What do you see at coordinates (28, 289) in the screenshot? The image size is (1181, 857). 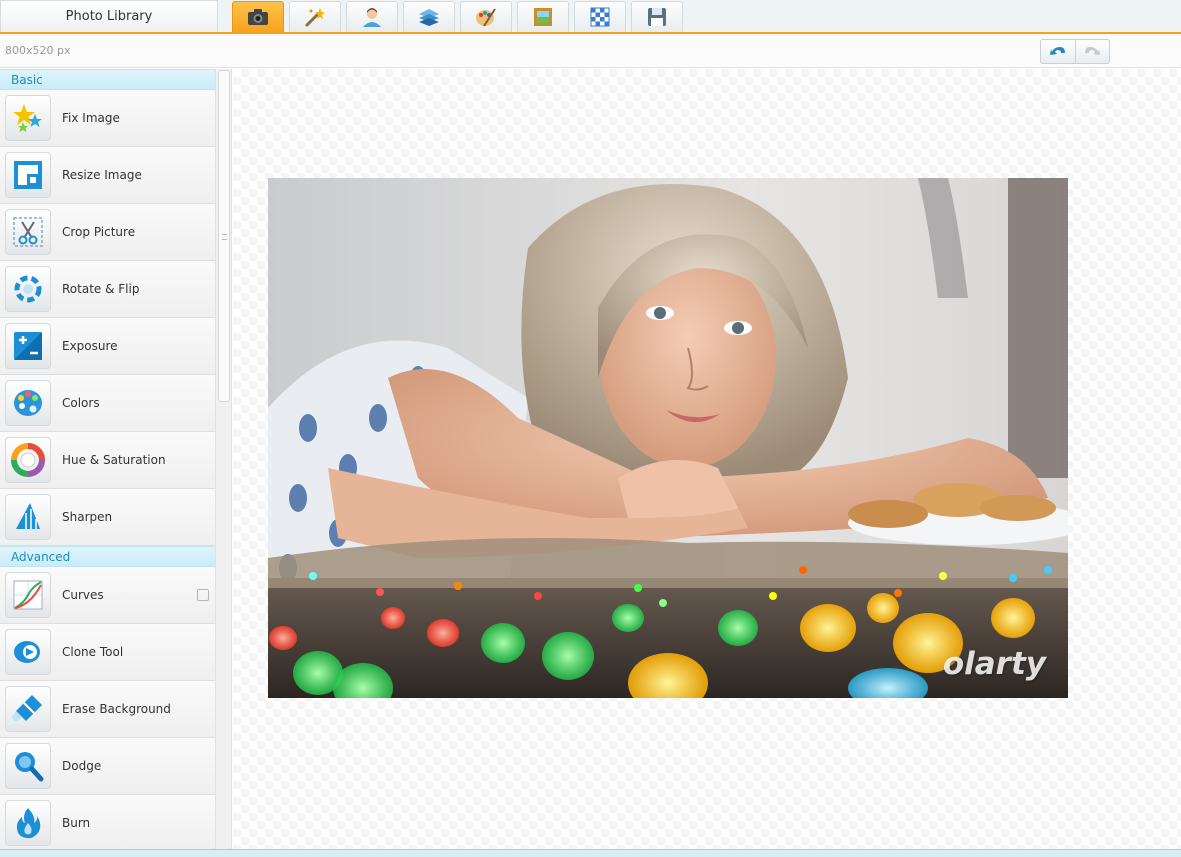 I see `rotate-icon` at bounding box center [28, 289].